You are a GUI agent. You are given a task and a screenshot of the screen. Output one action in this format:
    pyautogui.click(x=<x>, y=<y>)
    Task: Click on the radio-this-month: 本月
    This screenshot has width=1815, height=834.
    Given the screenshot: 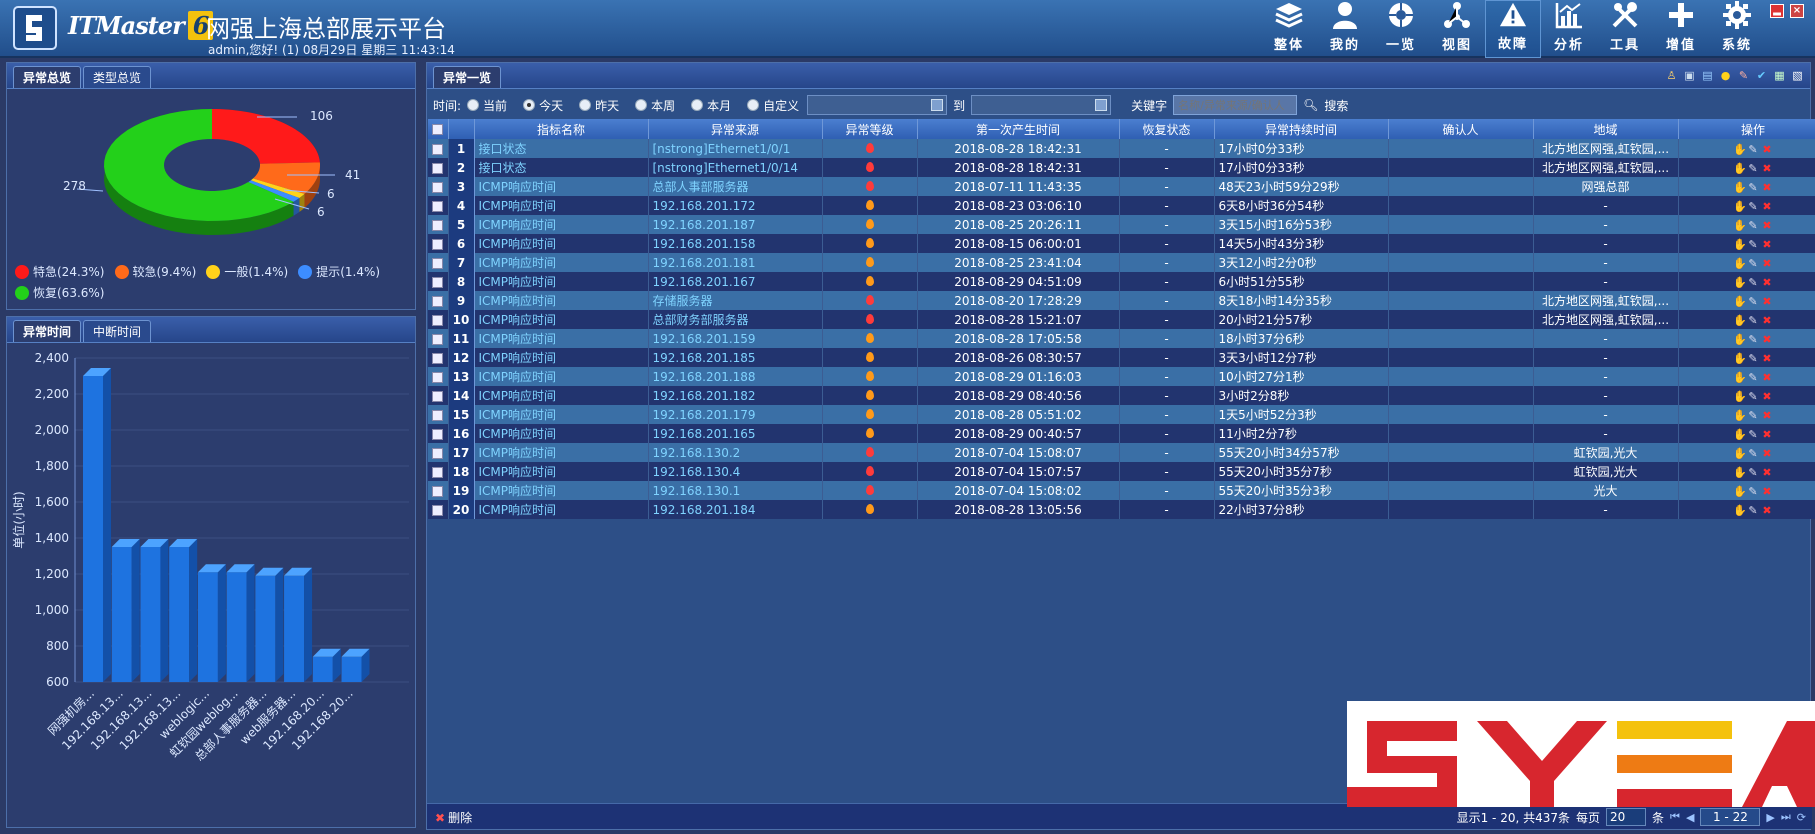 What is the action you would take?
    pyautogui.click(x=711, y=105)
    